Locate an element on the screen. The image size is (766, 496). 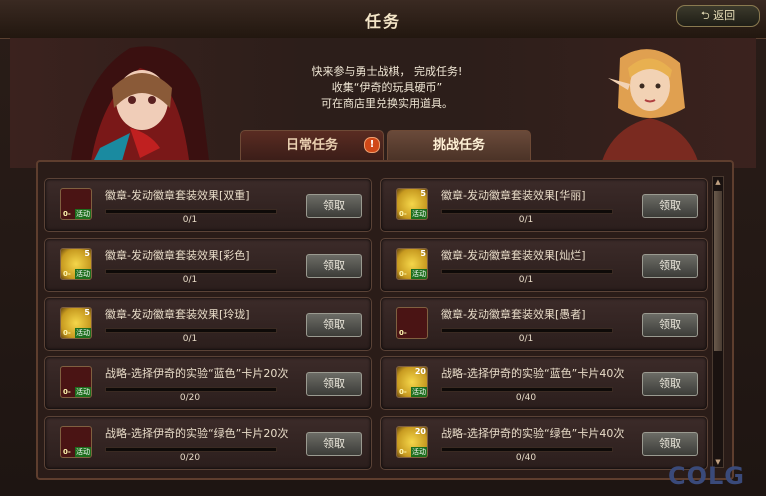
task-name: 战略-选择伊奇的实验“蓝色”卡片40次 is located at coordinates (533, 373).